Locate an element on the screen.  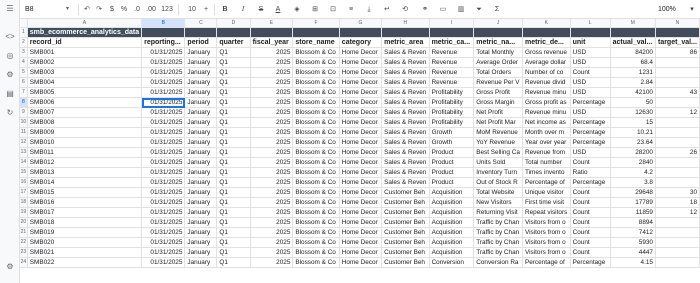
row-number: 11 is located at coordinates (24, 132).